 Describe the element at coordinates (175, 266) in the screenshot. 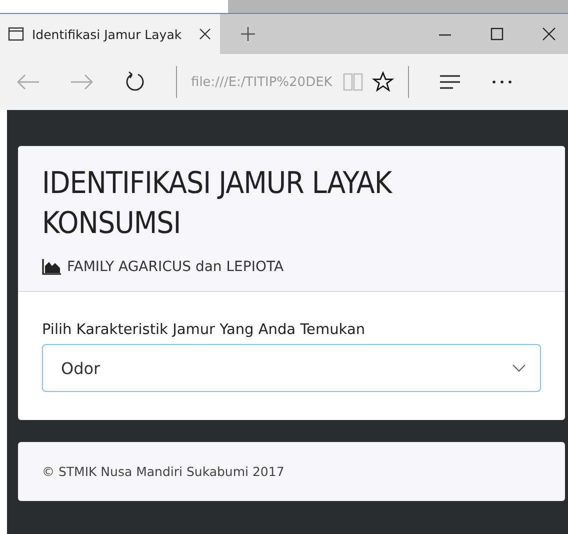

I see `subtitle: FAMILY AGARICUS dan LEPIOTA` at that location.